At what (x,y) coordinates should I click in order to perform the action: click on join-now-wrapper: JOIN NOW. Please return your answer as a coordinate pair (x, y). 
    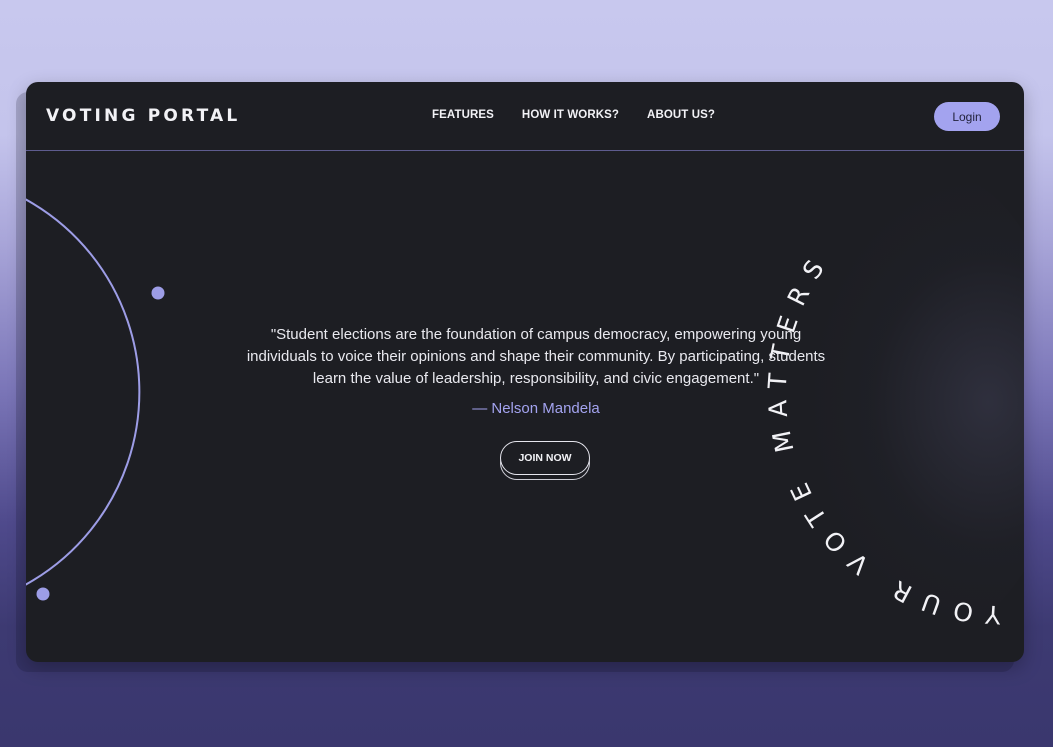
    Looking at the image, I should click on (545, 460).